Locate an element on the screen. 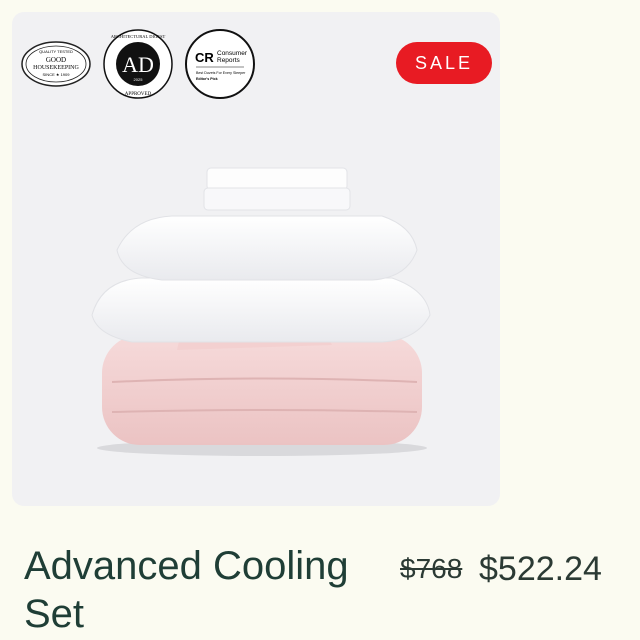 The image size is (640, 640). svg-text: SINCE ★ 1909 is located at coordinates (57, 74).